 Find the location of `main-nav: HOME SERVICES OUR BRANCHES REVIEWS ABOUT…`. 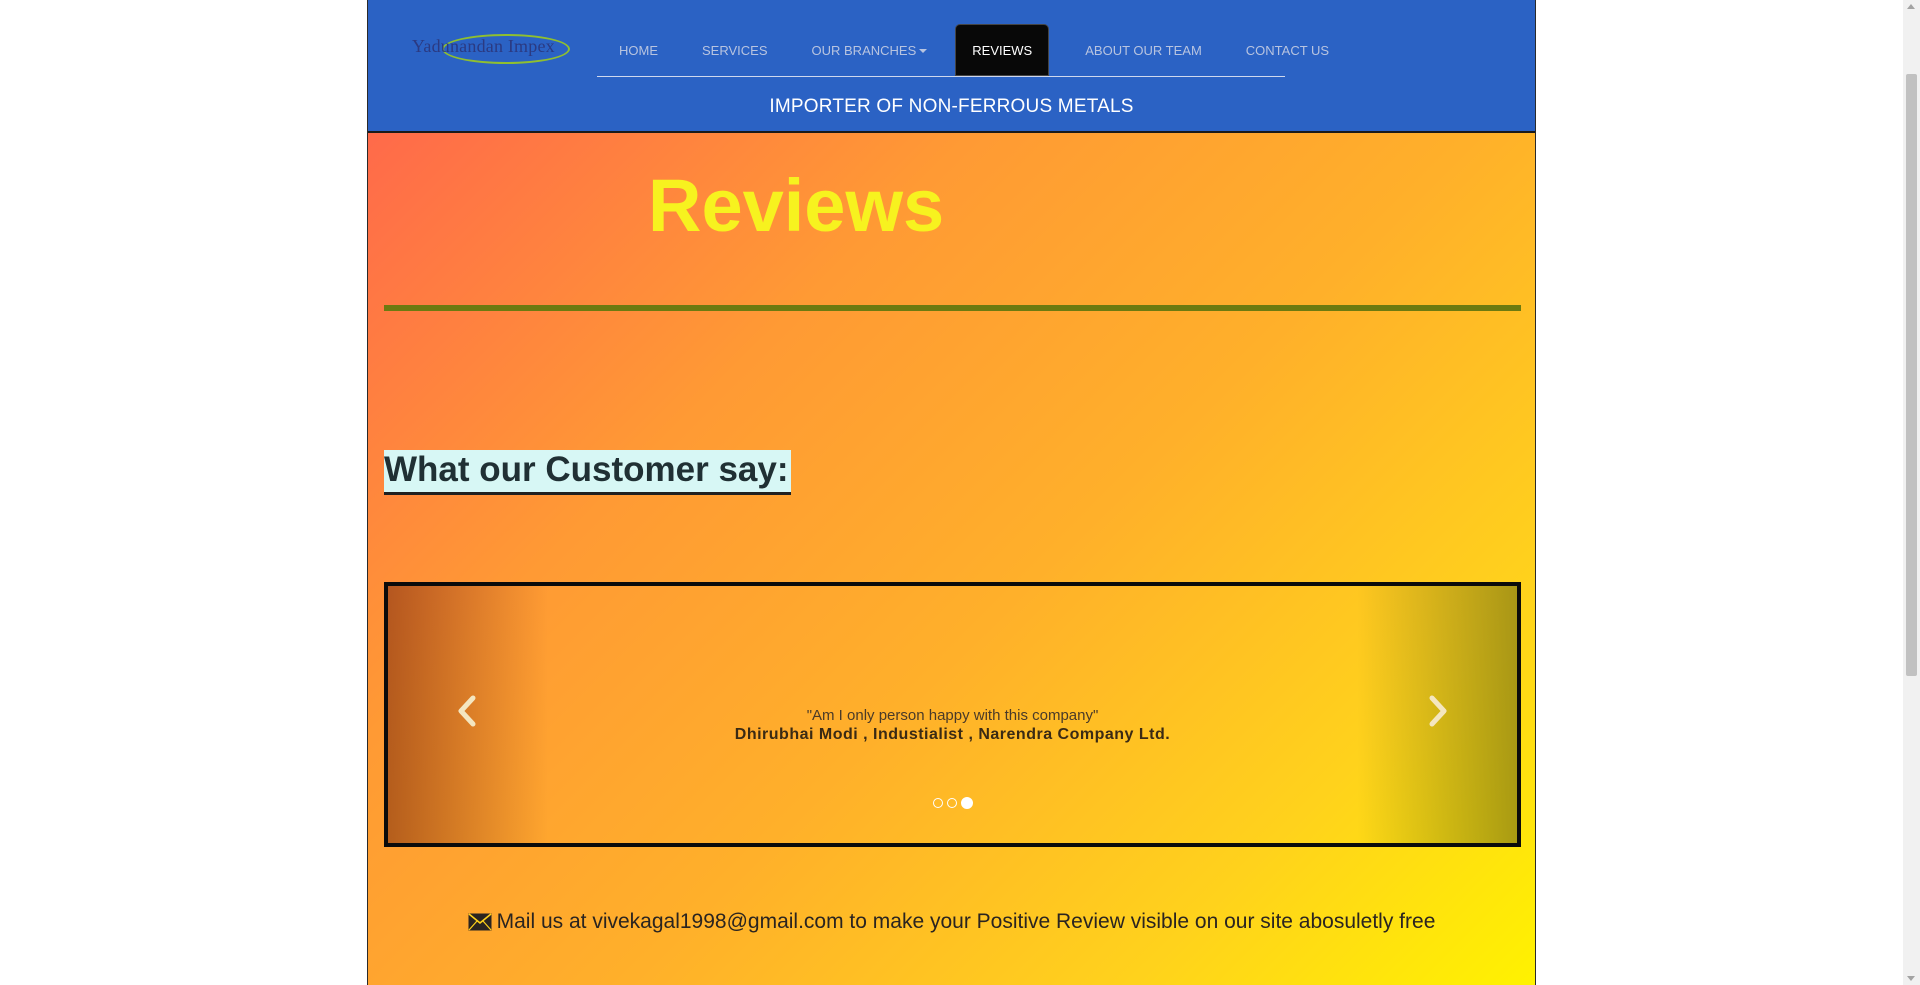

main-nav: HOME SERVICES OUR BRANCHES REVIEWS ABOUT… is located at coordinates (963, 50).